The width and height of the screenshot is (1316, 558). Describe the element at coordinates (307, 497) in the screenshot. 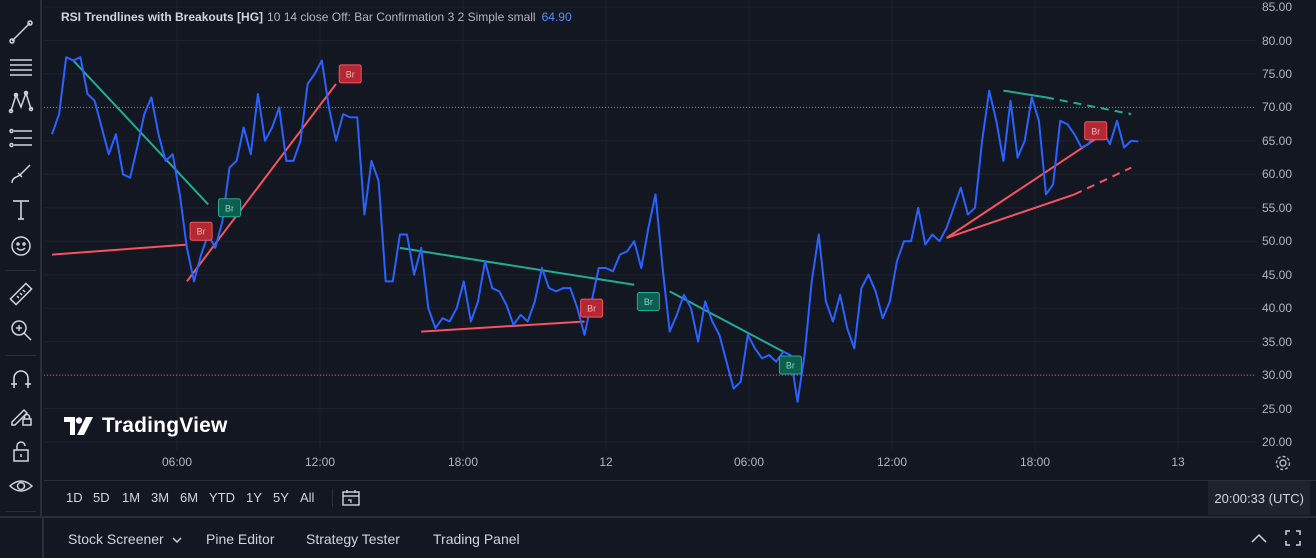

I see `range-button-all: All` at that location.